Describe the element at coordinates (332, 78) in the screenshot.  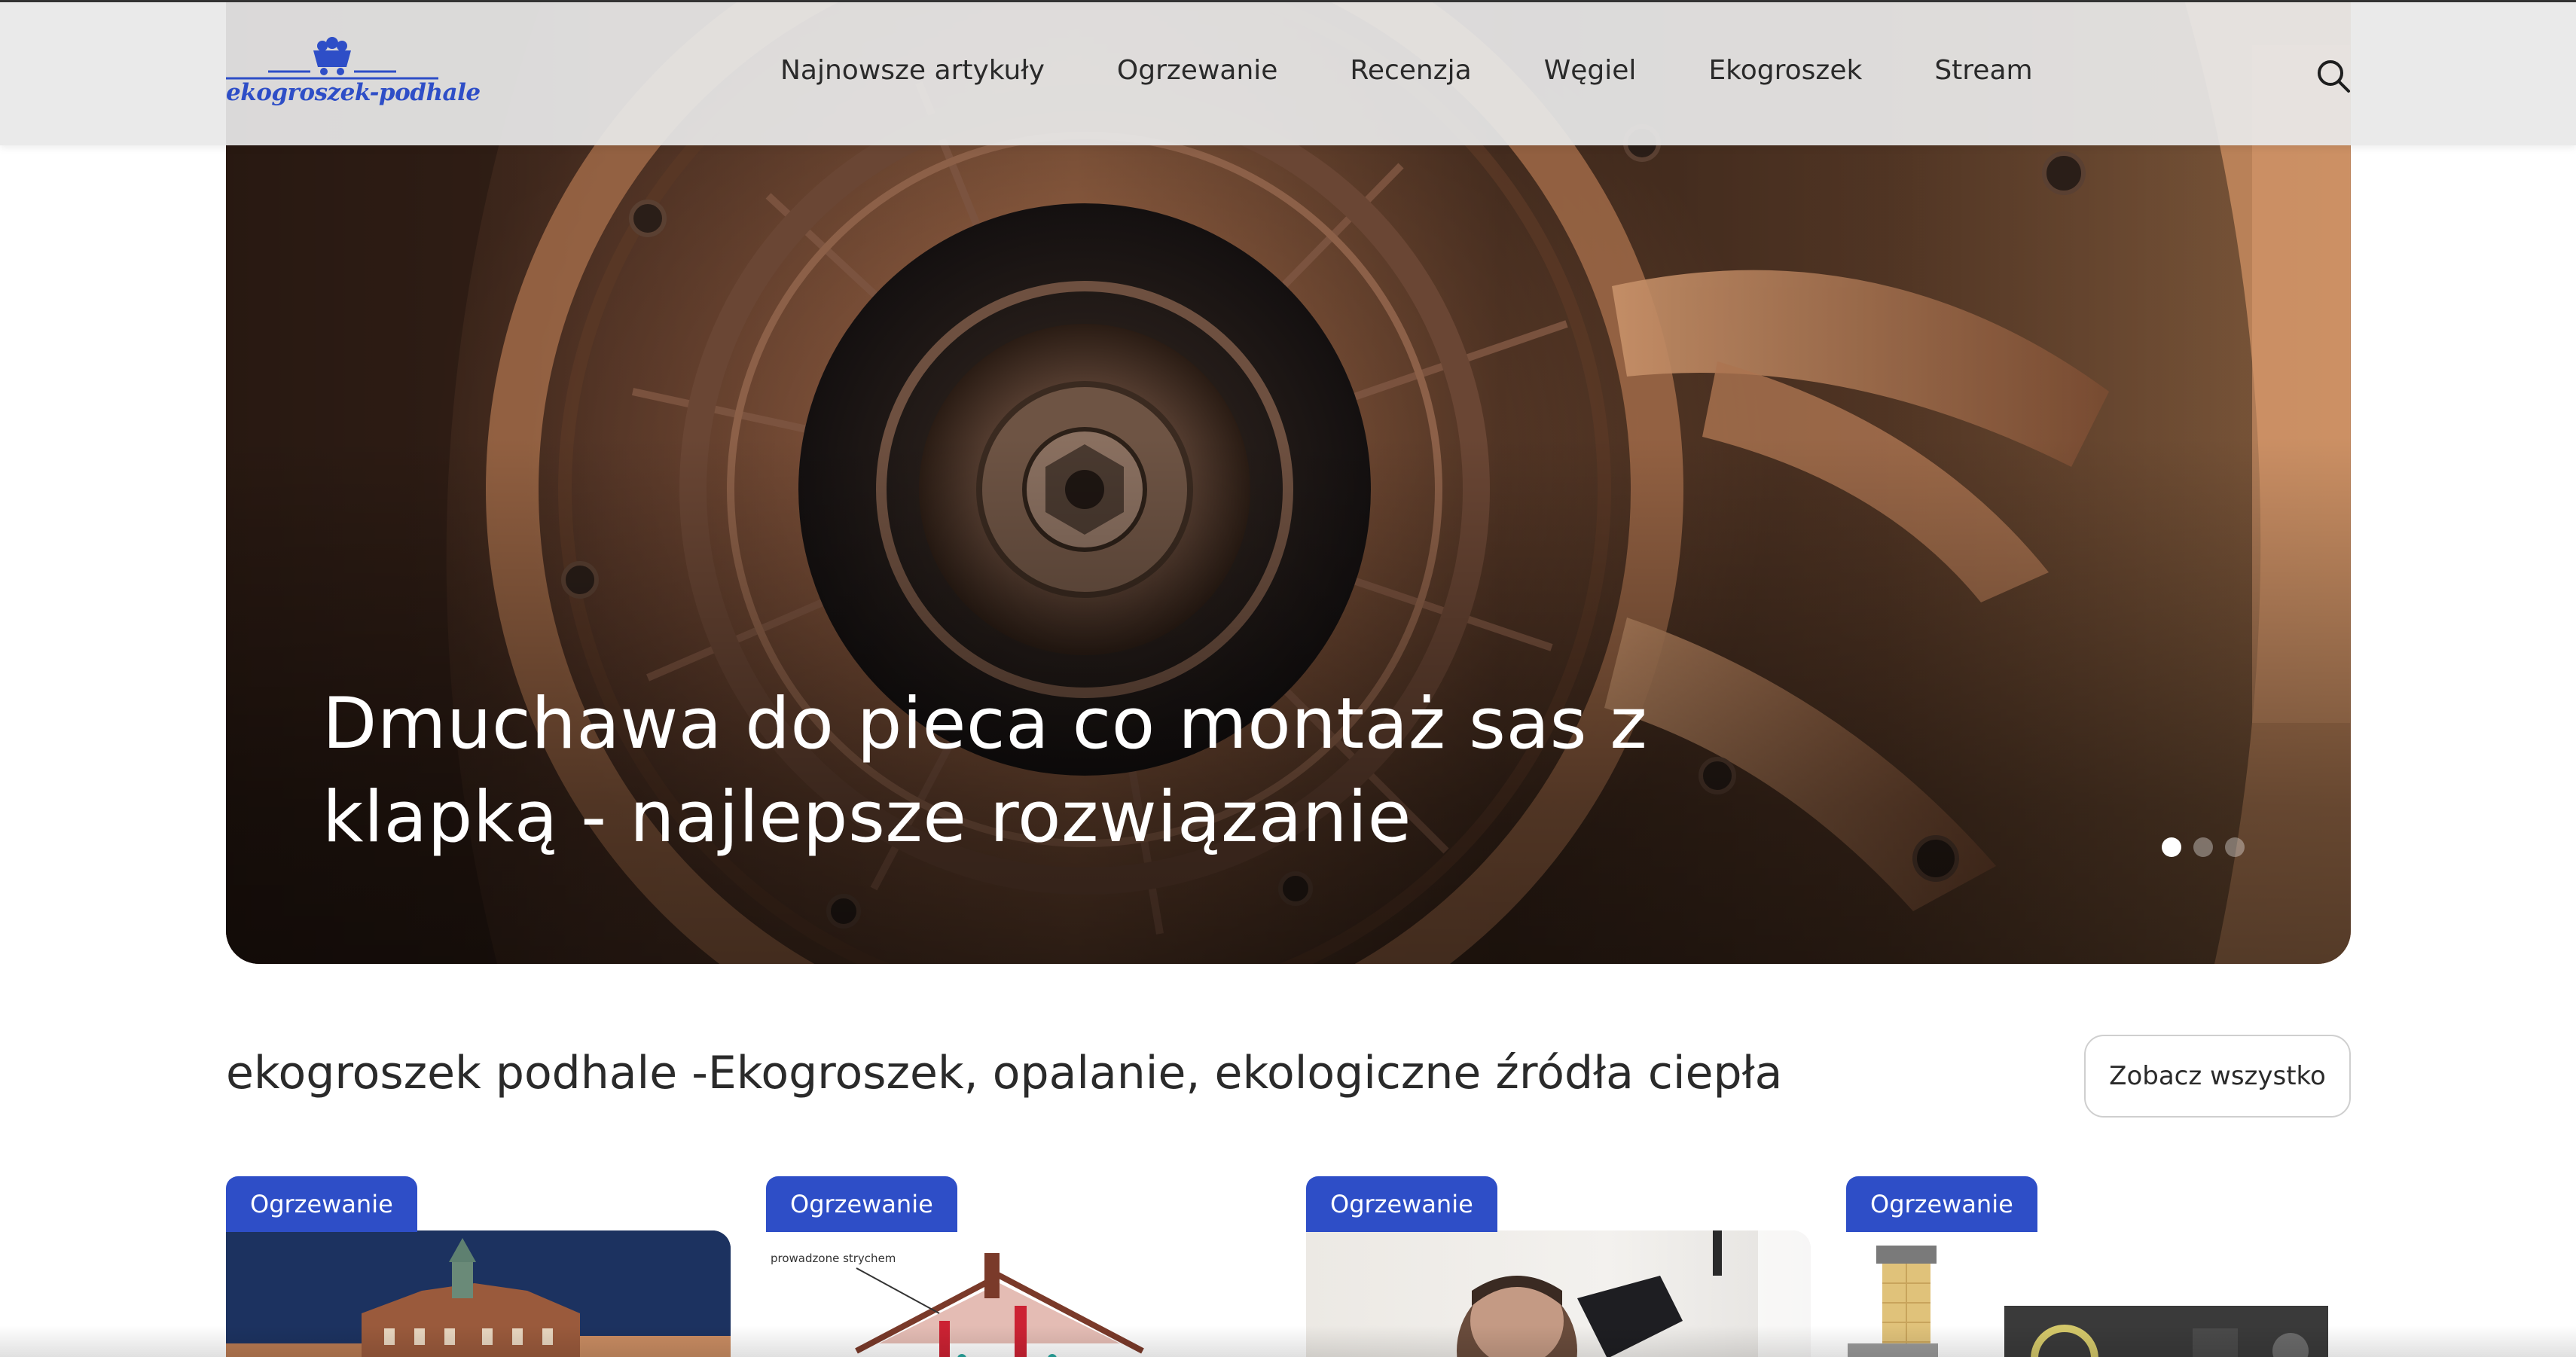
I see `logo-underline` at that location.